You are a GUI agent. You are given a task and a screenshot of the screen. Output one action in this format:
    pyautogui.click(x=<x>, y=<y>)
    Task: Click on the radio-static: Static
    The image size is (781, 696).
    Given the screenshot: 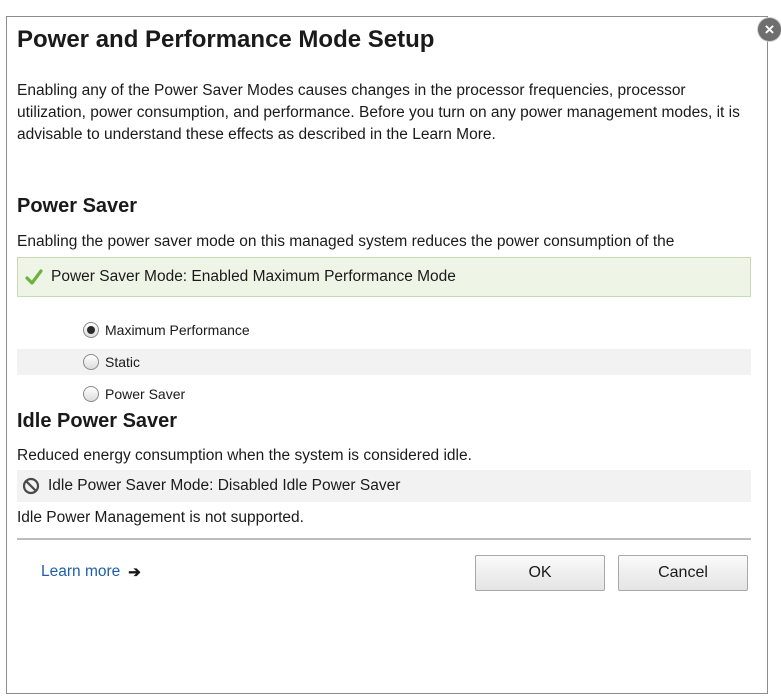 What is the action you would take?
    pyautogui.click(x=384, y=362)
    